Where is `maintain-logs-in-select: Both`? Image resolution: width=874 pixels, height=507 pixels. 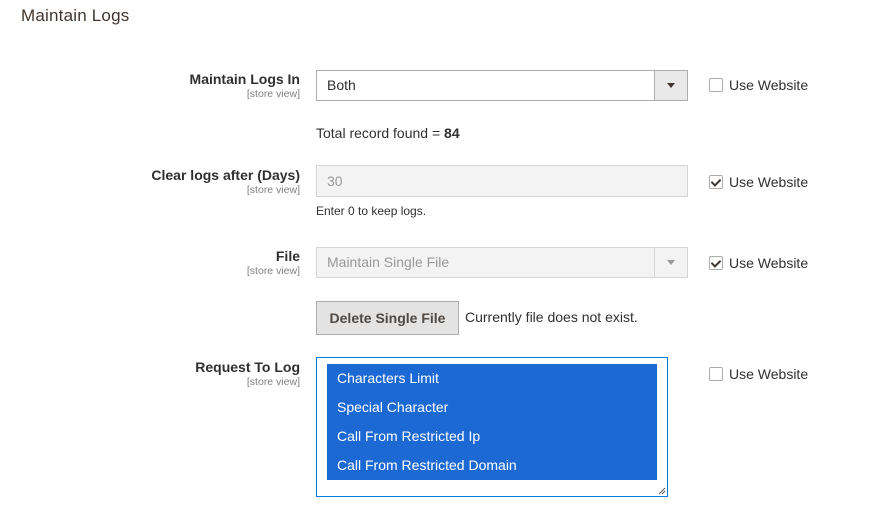 maintain-logs-in-select: Both is located at coordinates (502, 85).